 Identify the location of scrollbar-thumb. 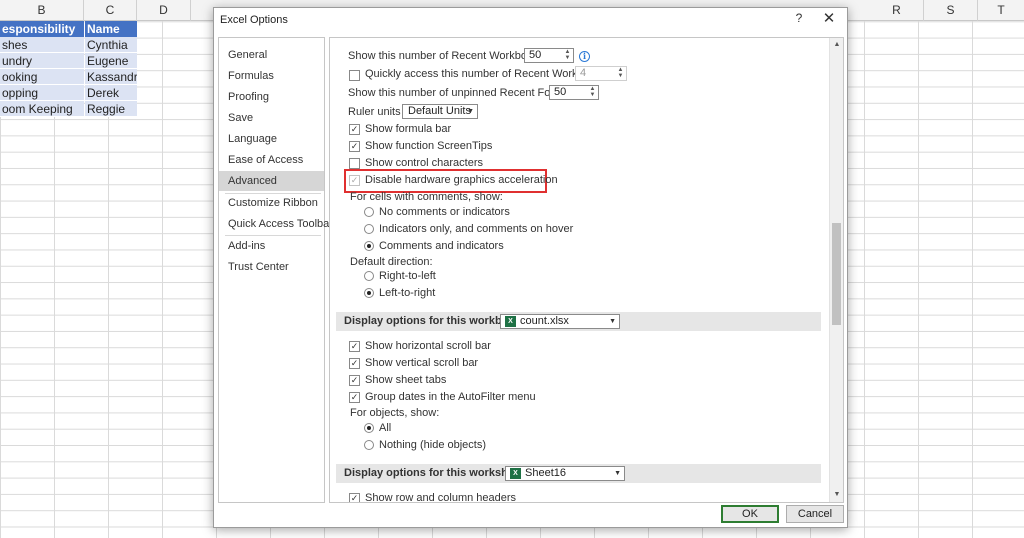
(836, 274).